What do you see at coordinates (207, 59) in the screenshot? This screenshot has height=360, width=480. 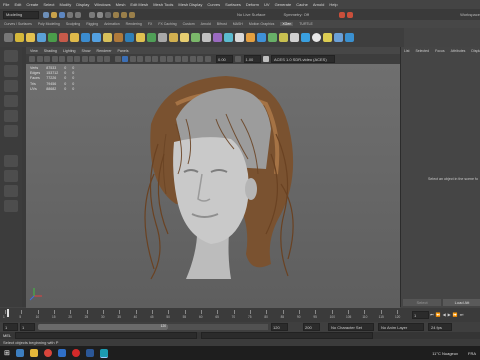 I see `depth-of-field-icon` at bounding box center [207, 59].